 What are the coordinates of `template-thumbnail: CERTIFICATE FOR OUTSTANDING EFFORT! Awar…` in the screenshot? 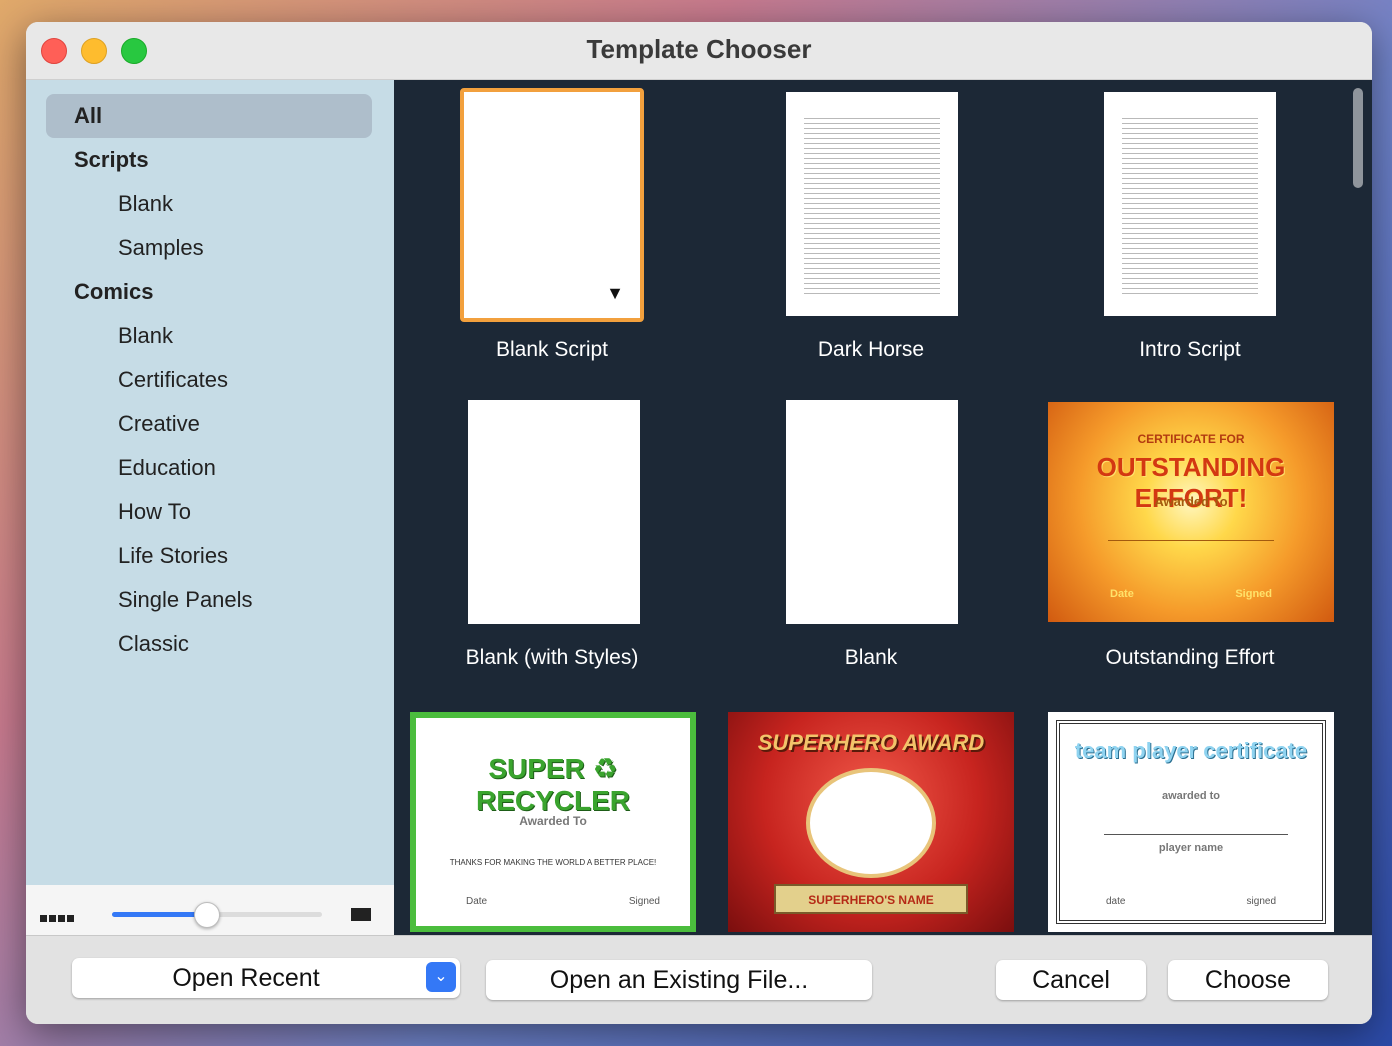 It's located at (1191, 512).